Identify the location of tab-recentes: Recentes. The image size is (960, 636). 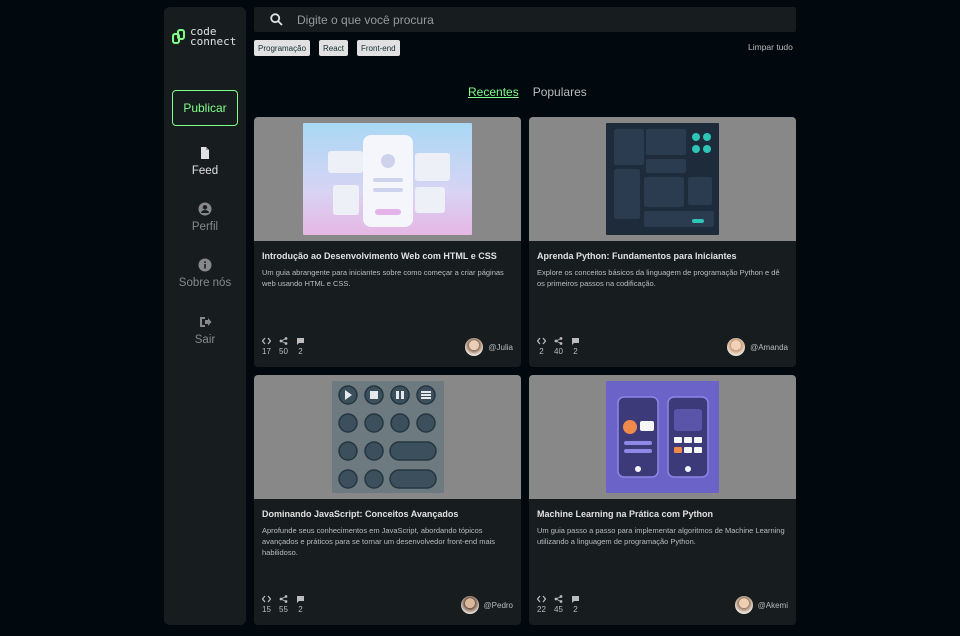
(493, 92).